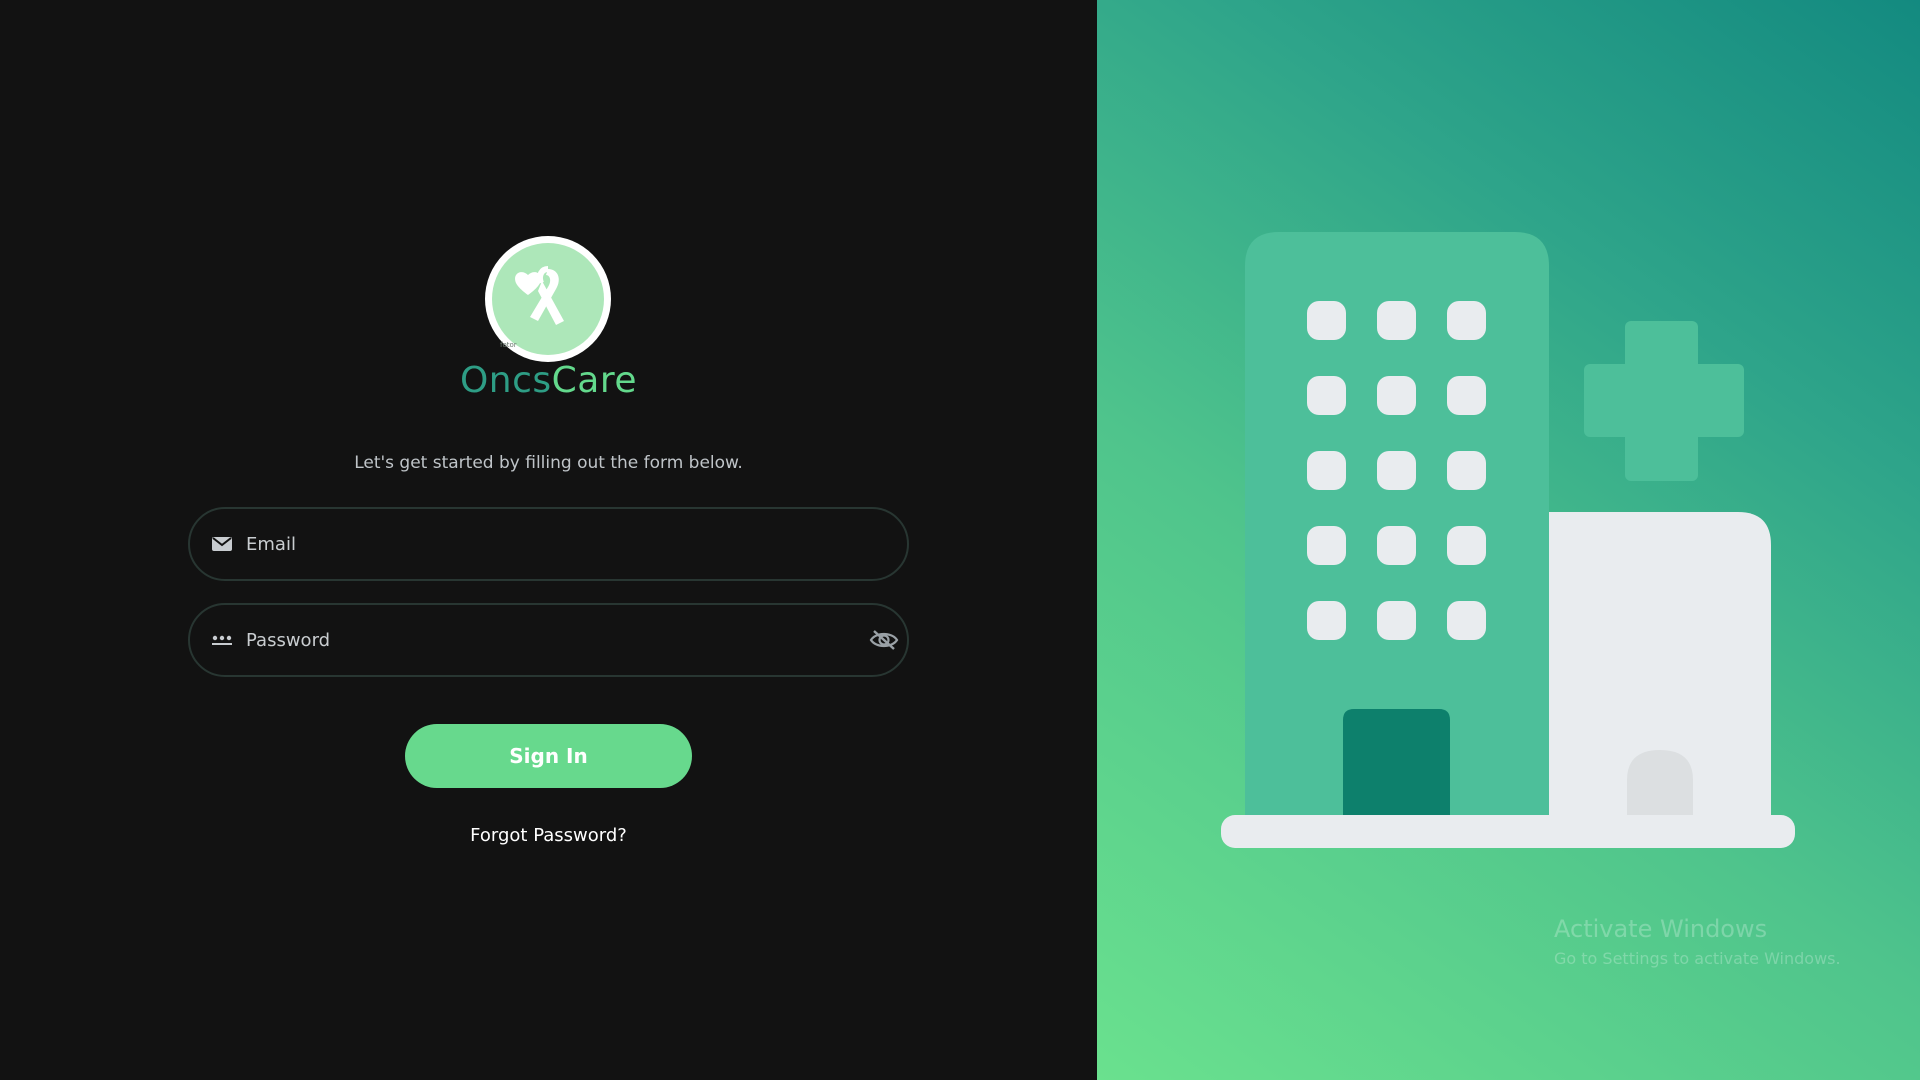  I want to click on app-logo: fotor, so click(548, 299).